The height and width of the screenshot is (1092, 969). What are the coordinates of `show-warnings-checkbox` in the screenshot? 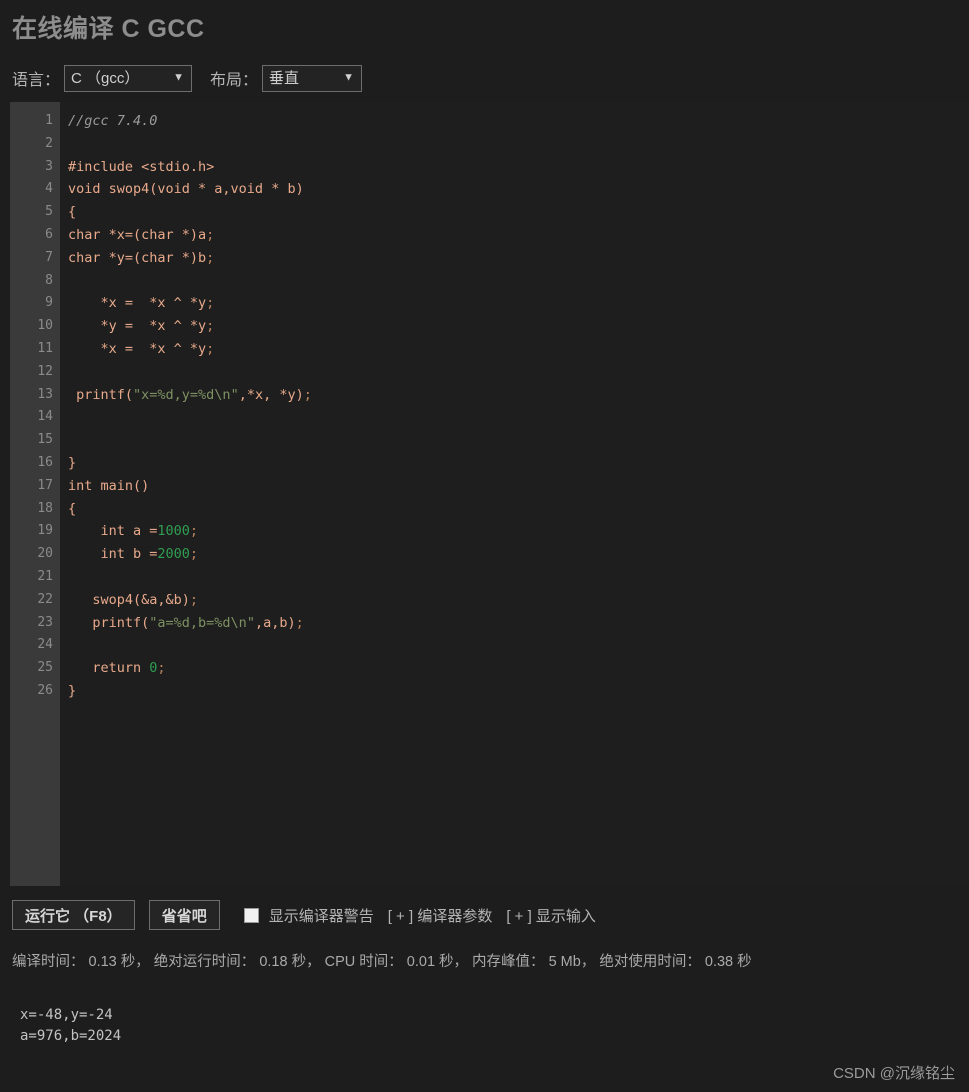 It's located at (251, 915).